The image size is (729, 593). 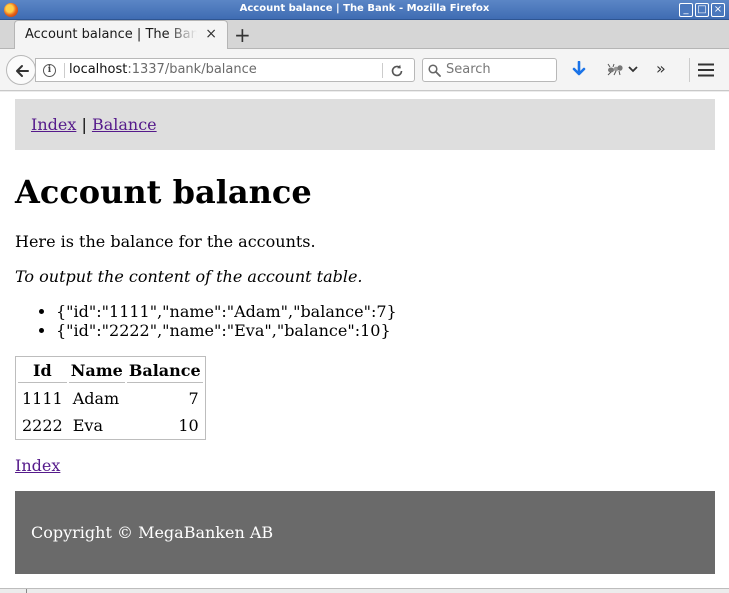 I want to click on toolbar-separator, so click(x=689, y=70).